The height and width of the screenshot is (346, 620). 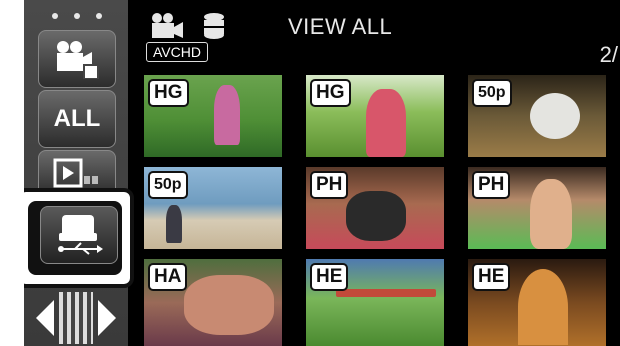 I want to click on menu-dots, so click(x=77, y=16).